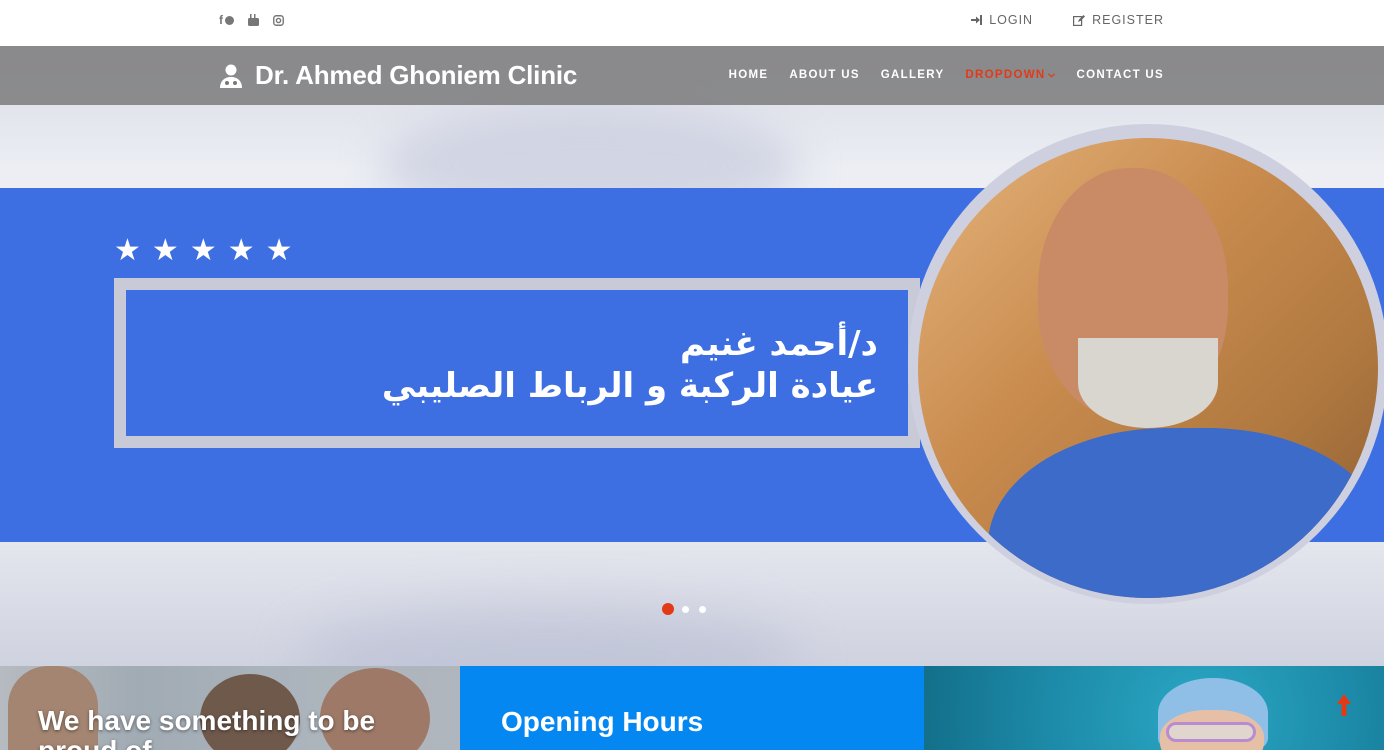 This screenshot has width=1384, height=750. I want to click on nurse-goggles, so click(1211, 732).